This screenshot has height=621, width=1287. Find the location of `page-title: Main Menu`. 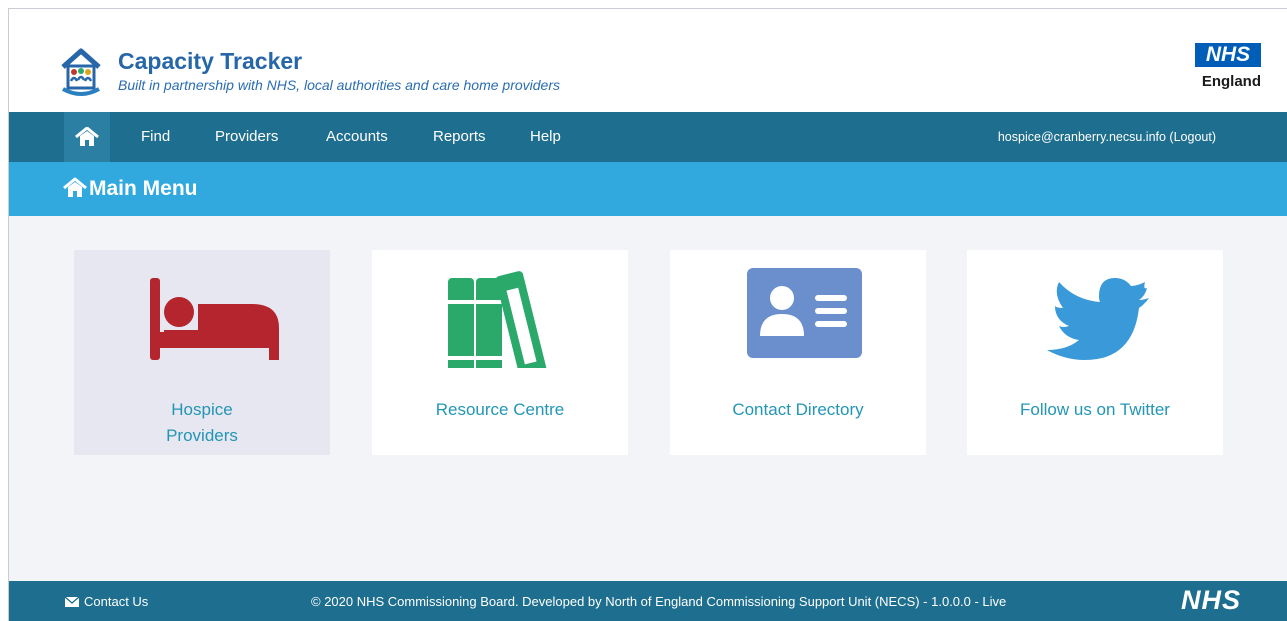

page-title: Main Menu is located at coordinates (143, 188).